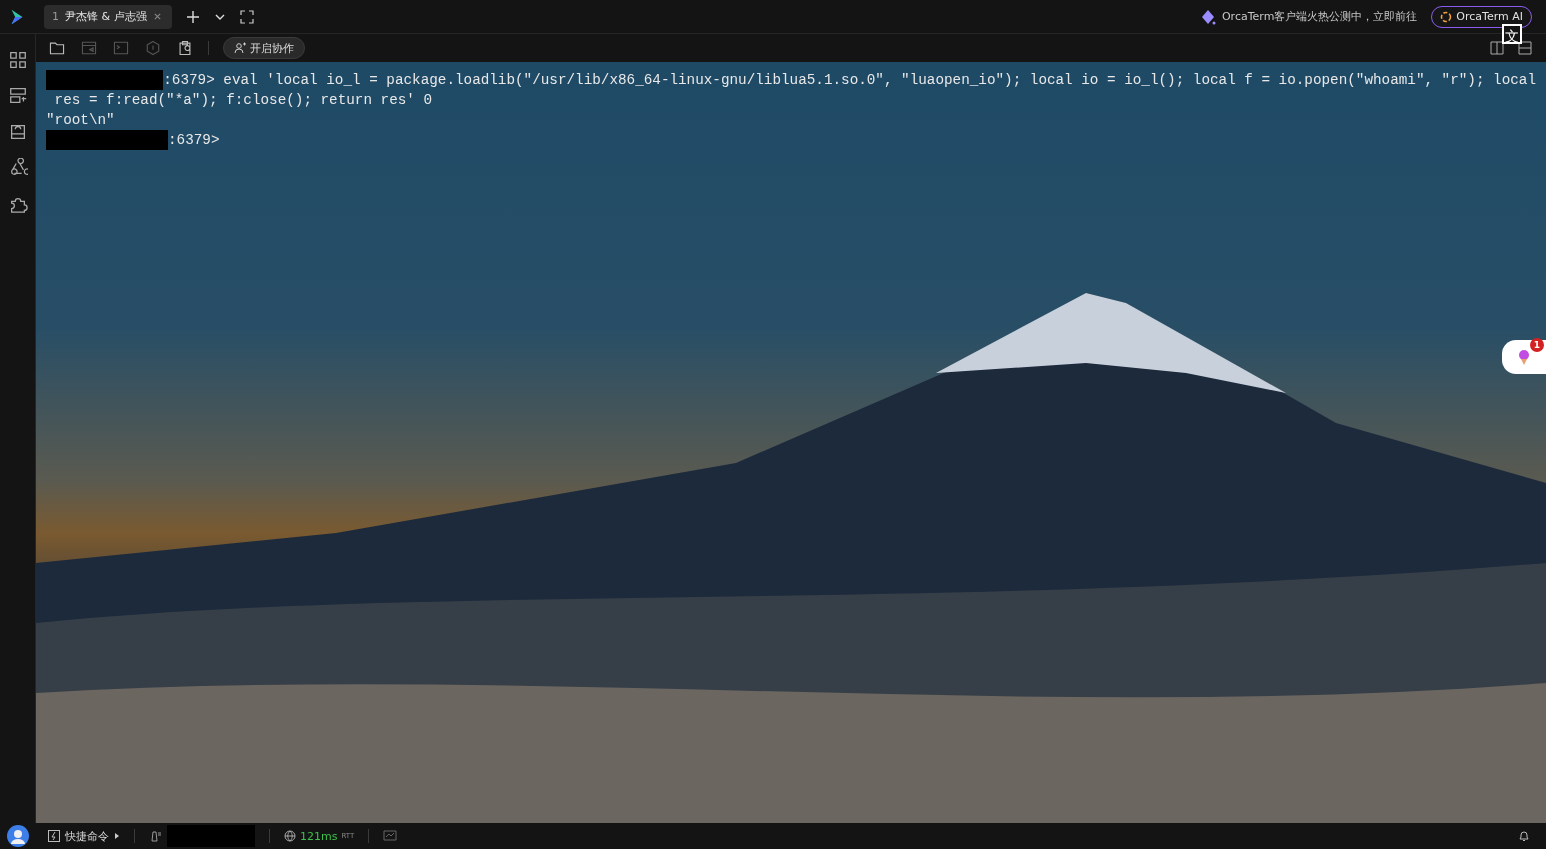 The width and height of the screenshot is (1546, 849). What do you see at coordinates (17, 96) in the screenshot?
I see `servers-icon` at bounding box center [17, 96].